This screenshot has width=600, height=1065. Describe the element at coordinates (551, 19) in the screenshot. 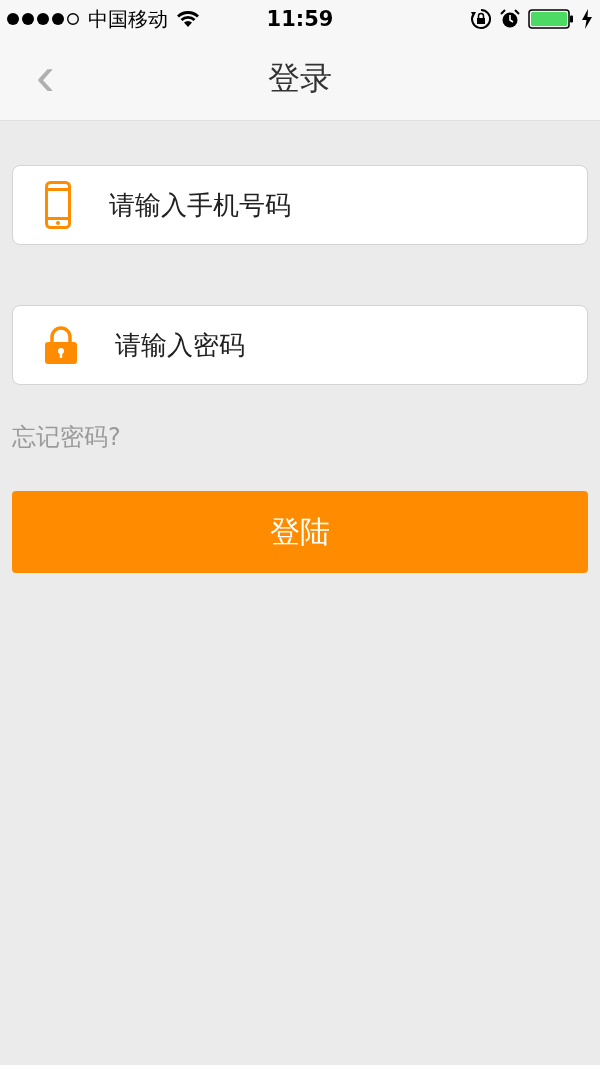

I see `battery-icon` at that location.